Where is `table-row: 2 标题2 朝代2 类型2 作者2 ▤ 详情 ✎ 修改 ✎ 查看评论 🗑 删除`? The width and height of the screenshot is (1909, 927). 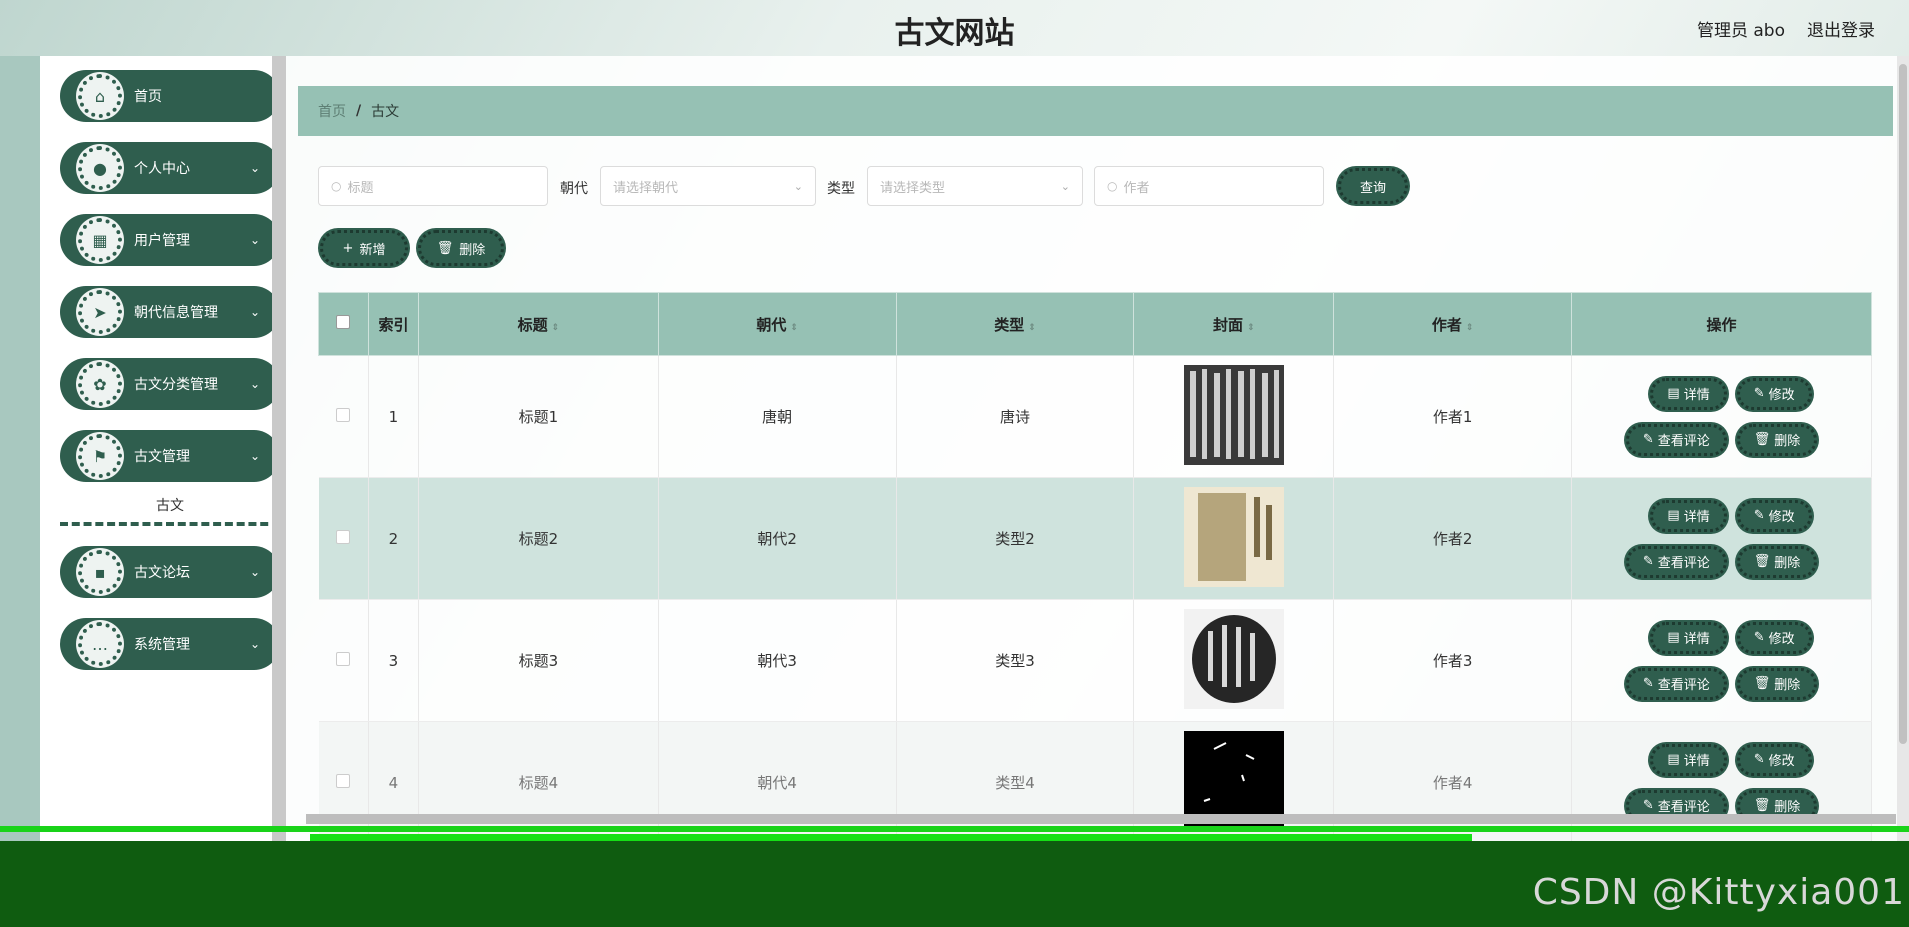
table-row: 2 标题2 朝代2 类型2 作者2 ▤ 详情 ✎ 修改 ✎ 查看评论 🗑 删除 is located at coordinates (1095, 538).